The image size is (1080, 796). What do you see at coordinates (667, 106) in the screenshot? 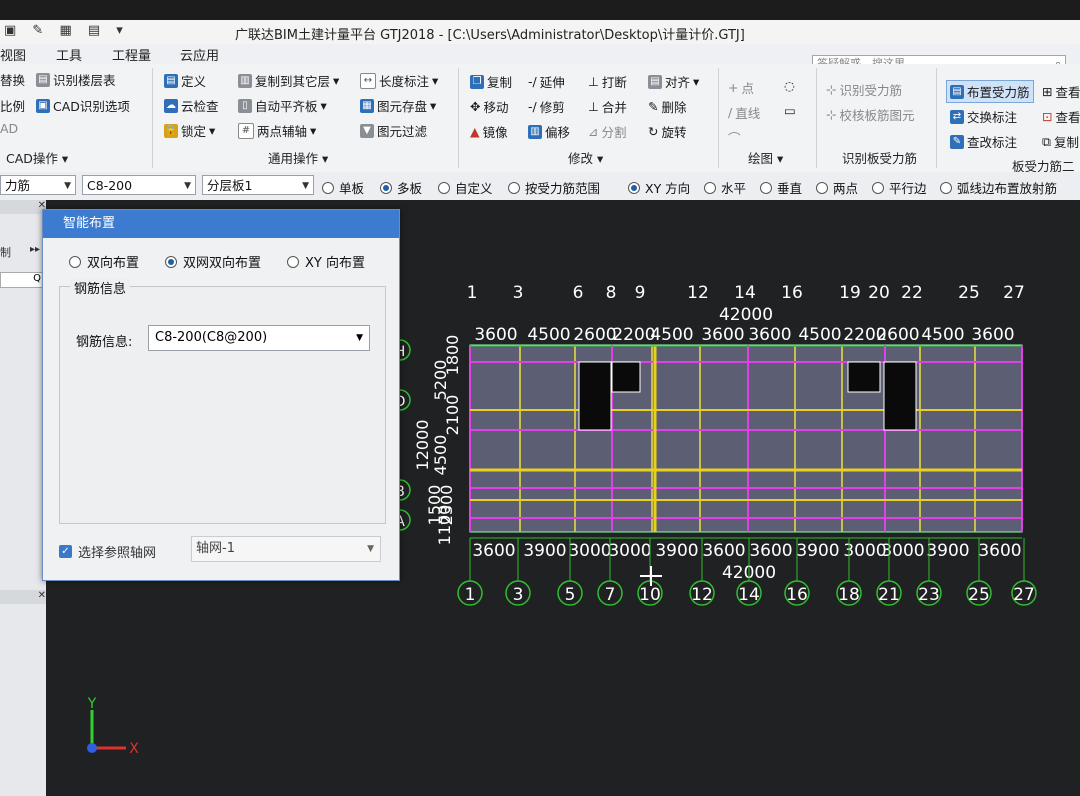
I see `delete-button: ✎ 删除` at bounding box center [667, 106].